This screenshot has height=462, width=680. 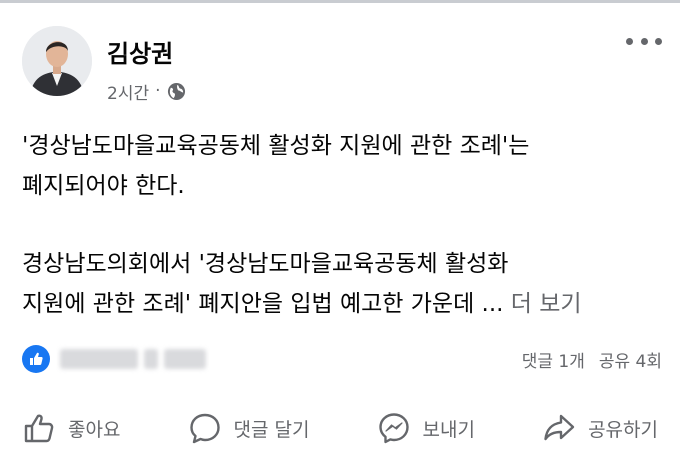 I want to click on comment-button: 댓글 달기, so click(x=249, y=428).